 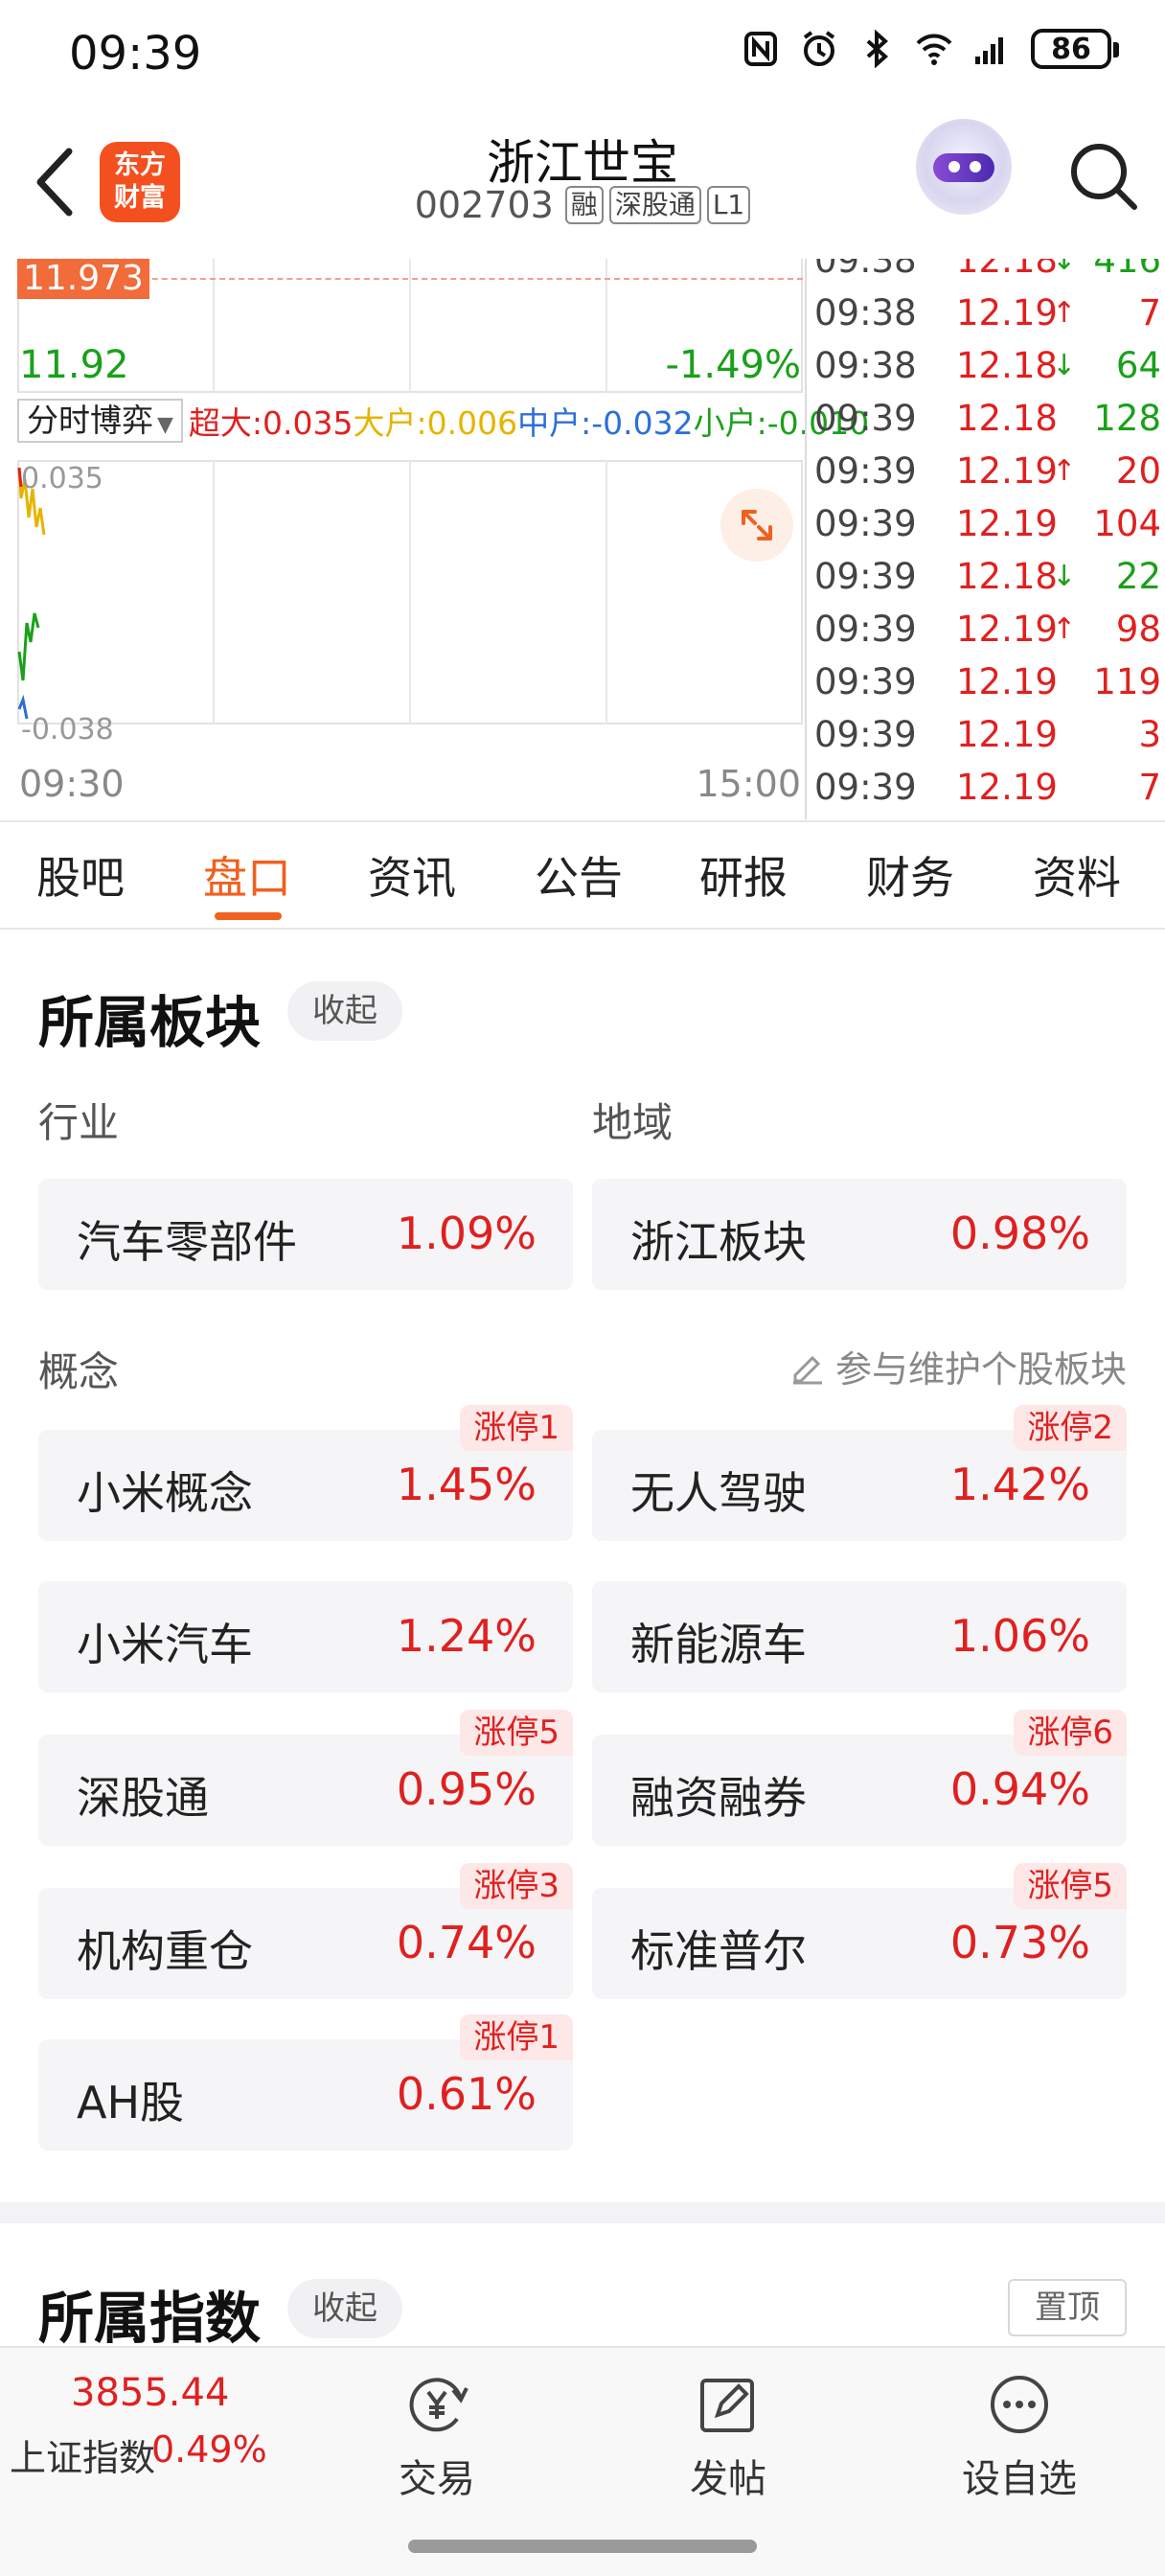 What do you see at coordinates (987, 787) in the screenshot?
I see `tick-row: 09:39 12.19 7` at bounding box center [987, 787].